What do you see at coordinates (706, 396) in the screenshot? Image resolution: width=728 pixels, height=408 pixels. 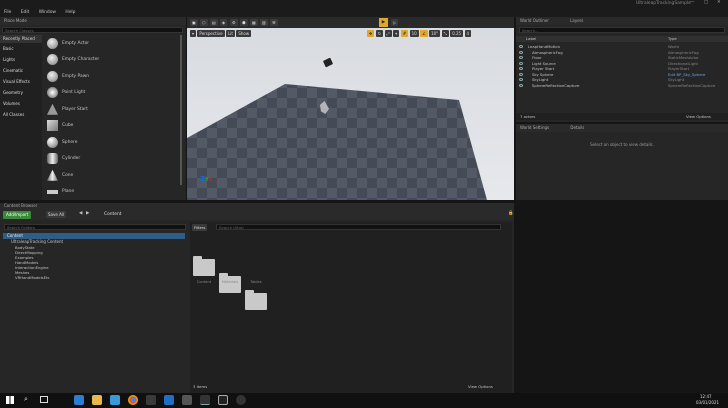 I see `clock-time: 12:47` at bounding box center [706, 396].